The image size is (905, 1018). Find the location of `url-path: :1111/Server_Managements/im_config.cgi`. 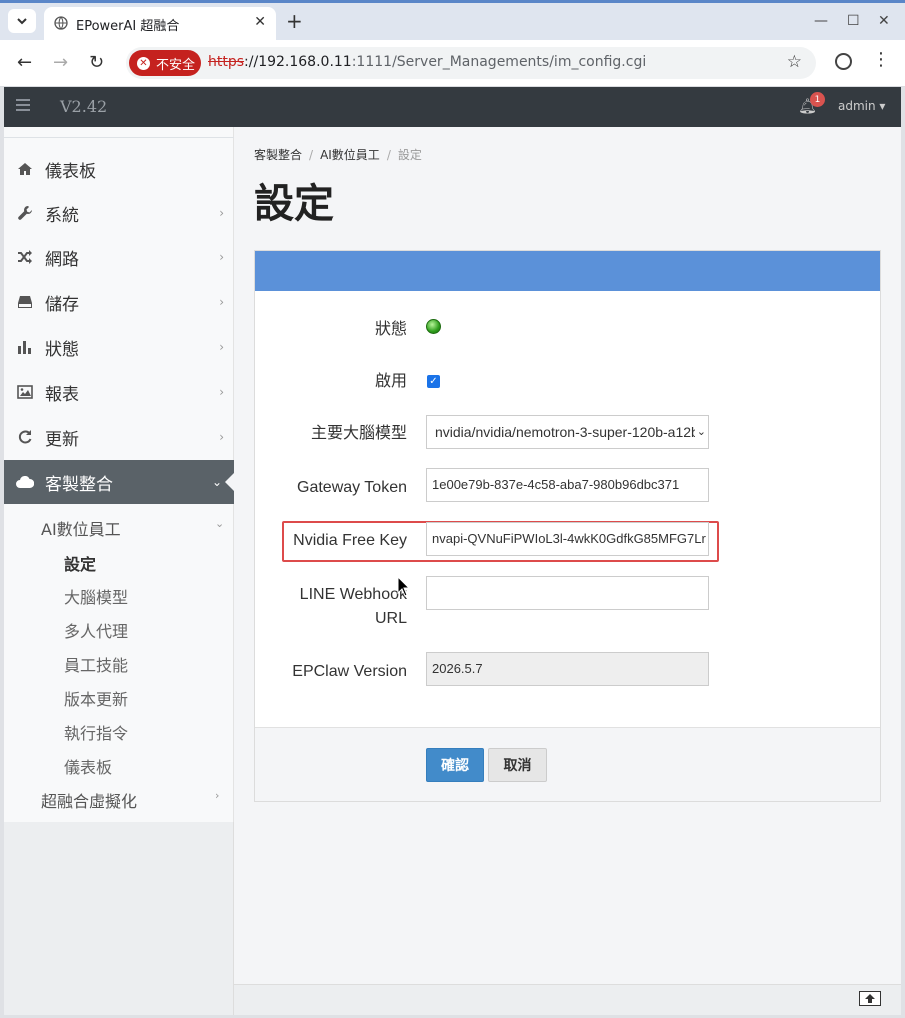

url-path: :1111/Server_Managements/im_config.cgi is located at coordinates (499, 62).